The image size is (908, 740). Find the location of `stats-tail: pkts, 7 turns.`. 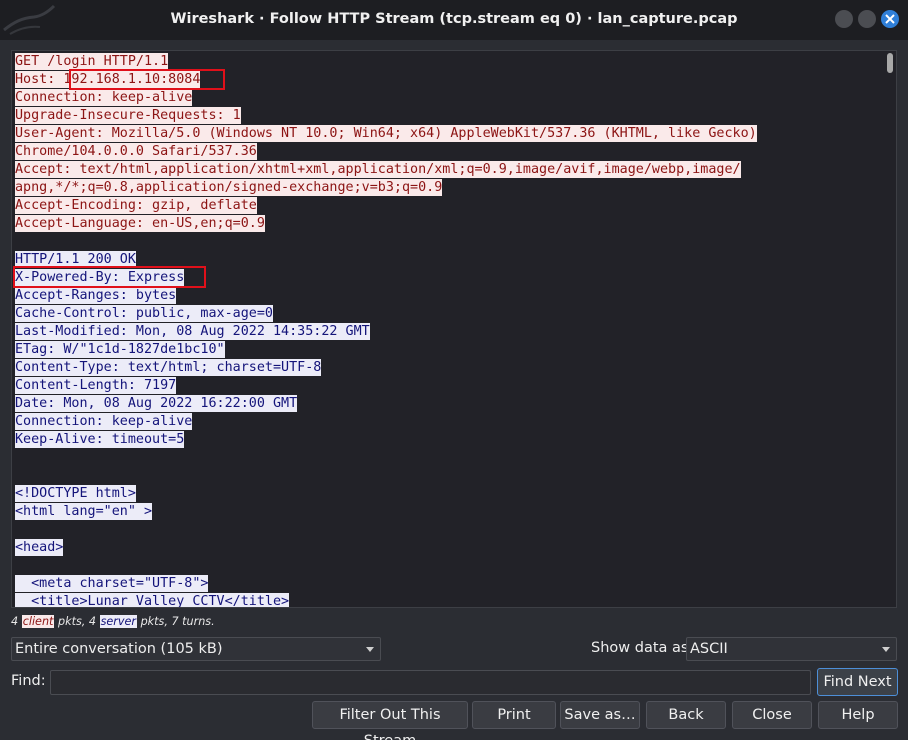

stats-tail: pkts, 7 turns. is located at coordinates (177, 621).